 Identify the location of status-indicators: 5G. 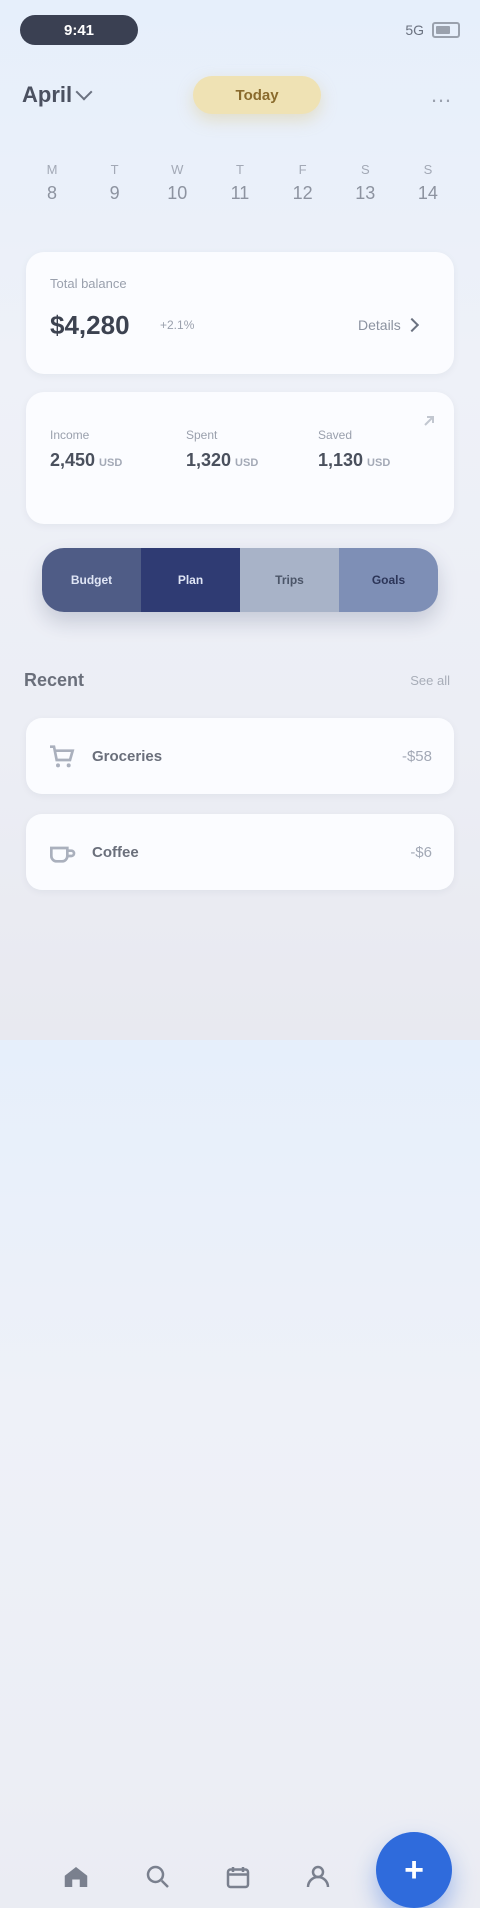
(432, 30).